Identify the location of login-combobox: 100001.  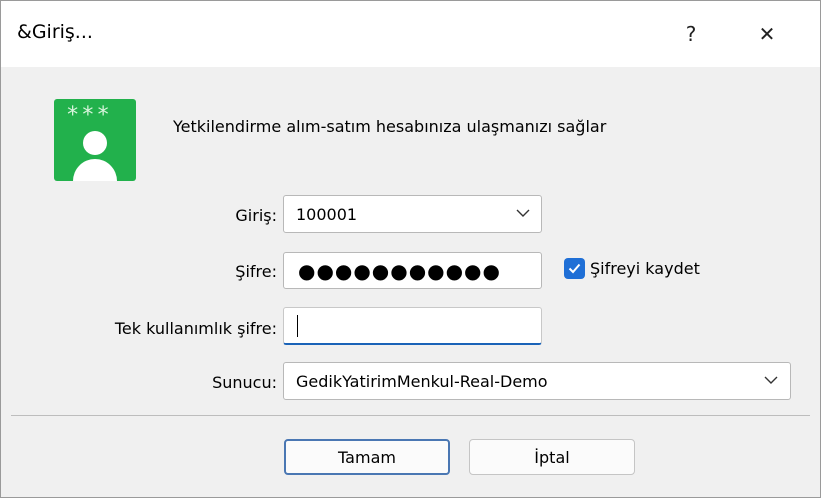
(412, 214).